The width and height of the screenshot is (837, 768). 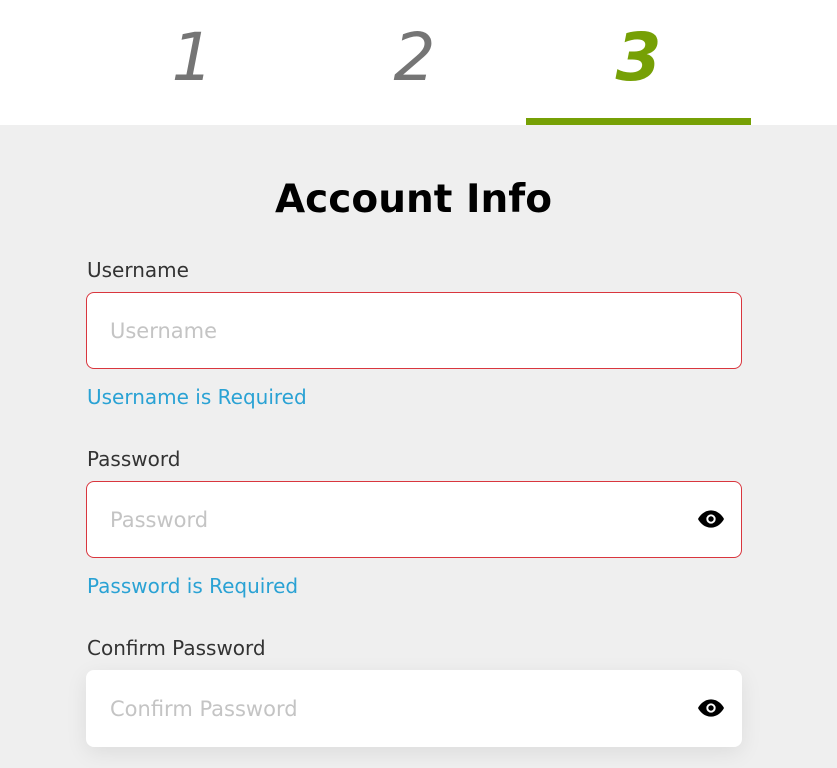 I want to click on username-error-message: Username is Required, so click(x=197, y=397).